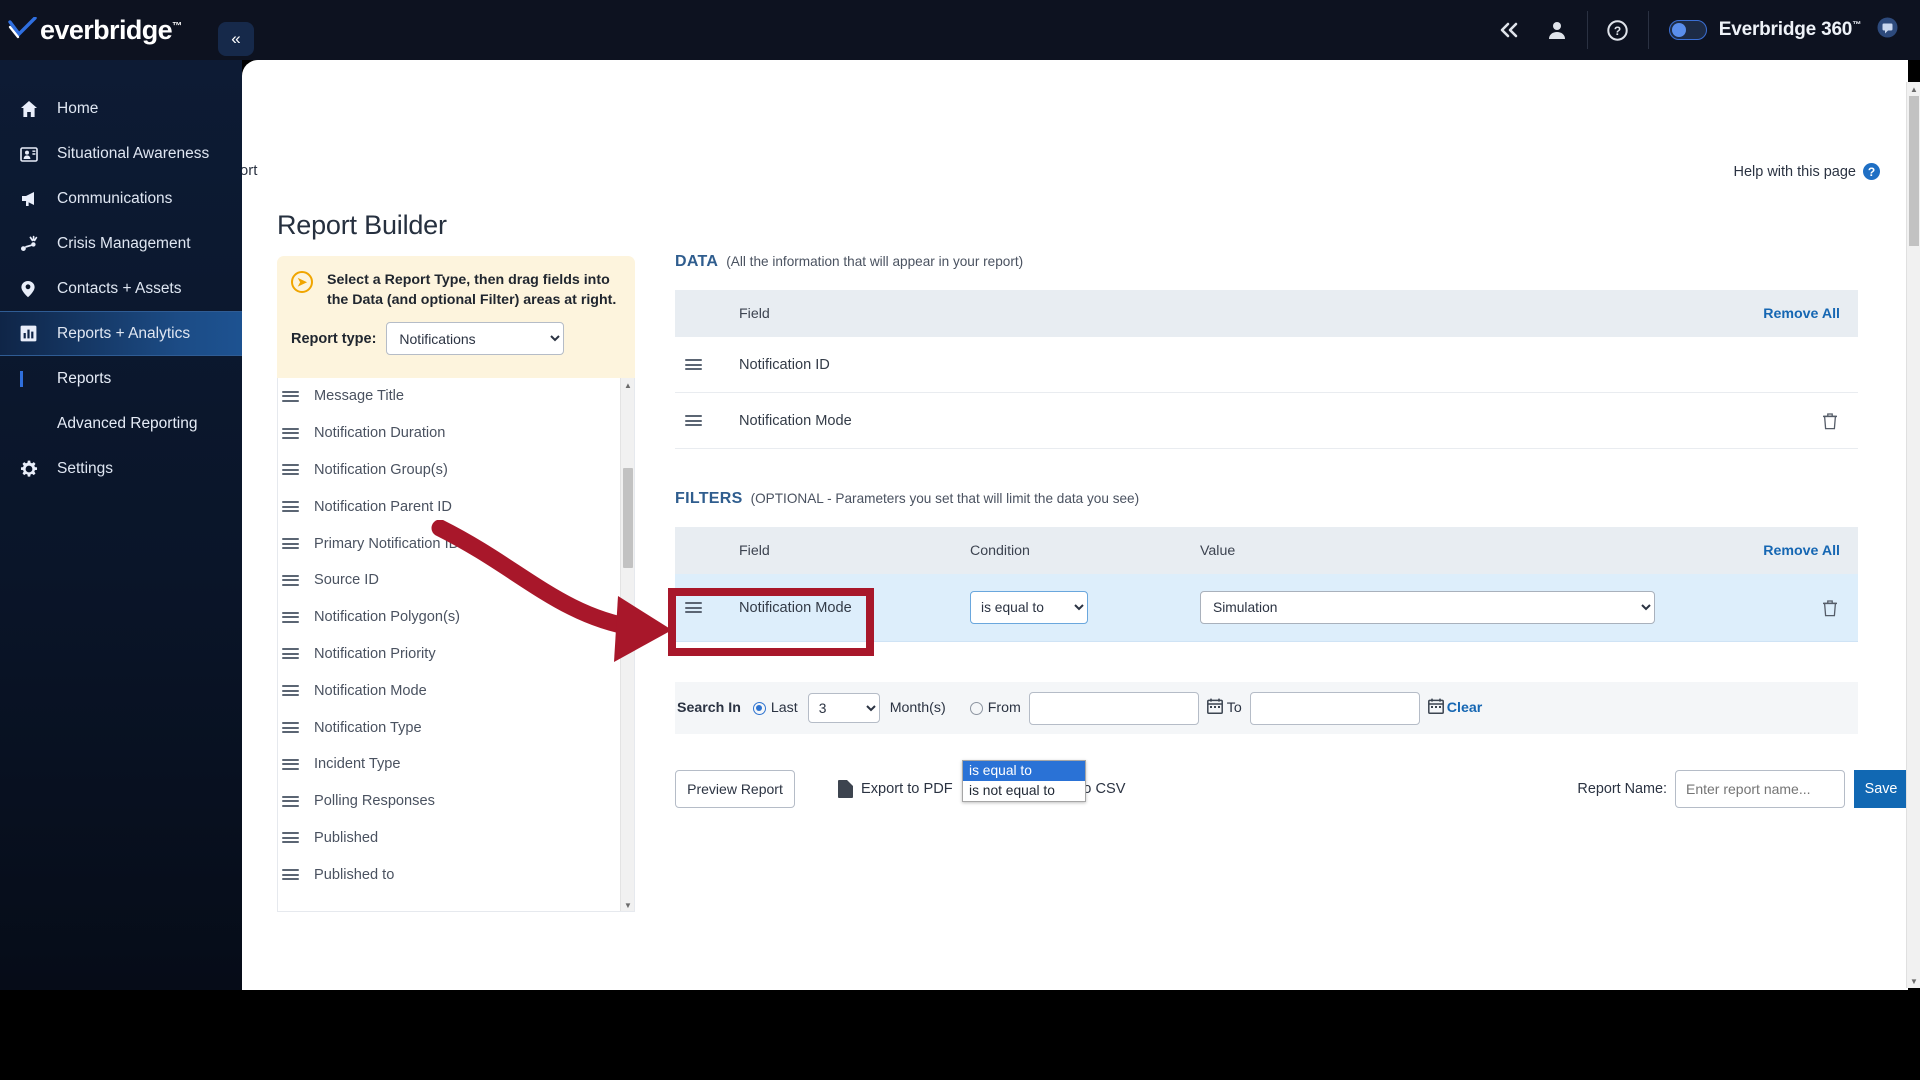  What do you see at coordinates (1266, 550) in the screenshot?
I see `filters-table-header: Field Condition Value Remove All` at bounding box center [1266, 550].